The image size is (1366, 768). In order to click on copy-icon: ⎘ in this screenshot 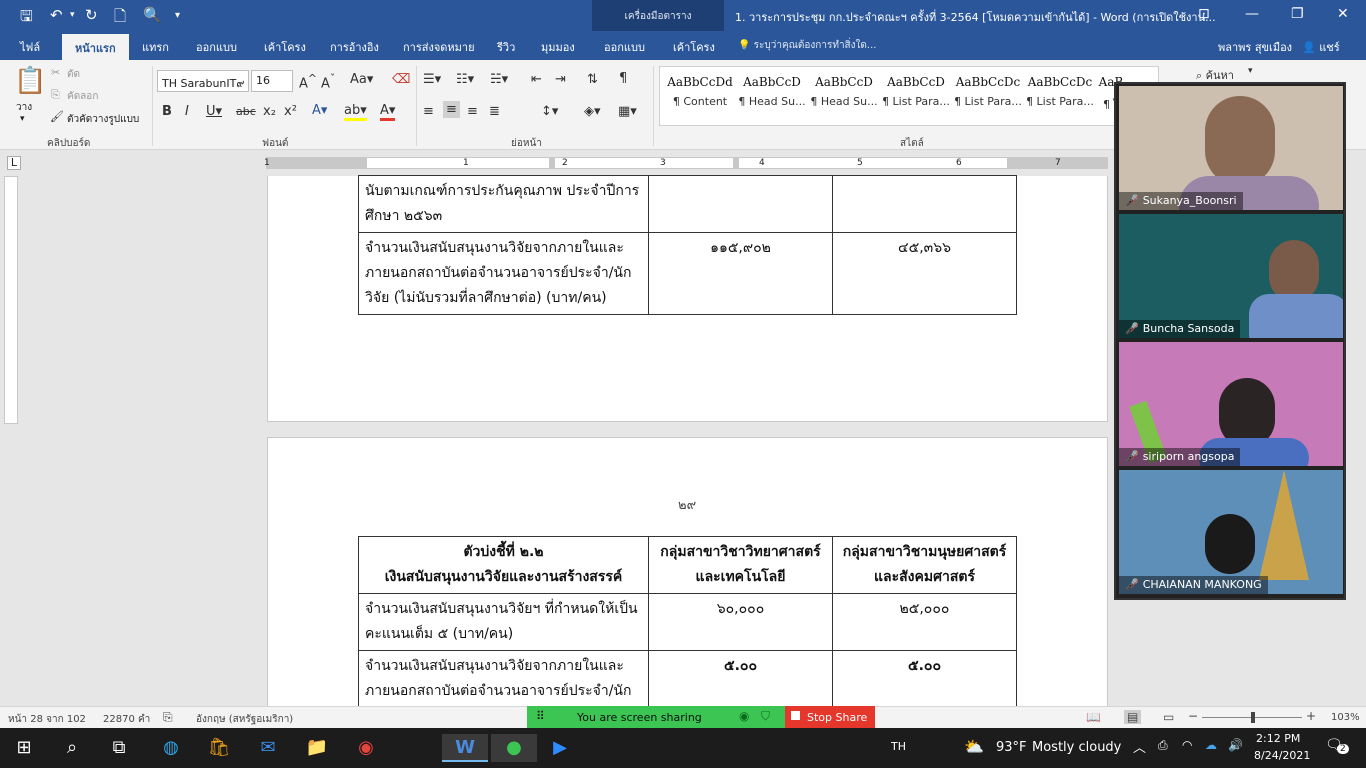, I will do `click(55, 95)`.